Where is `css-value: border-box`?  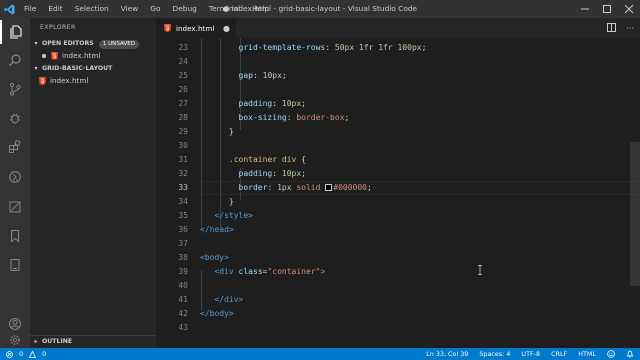 css-value: border-box is located at coordinates (320, 117).